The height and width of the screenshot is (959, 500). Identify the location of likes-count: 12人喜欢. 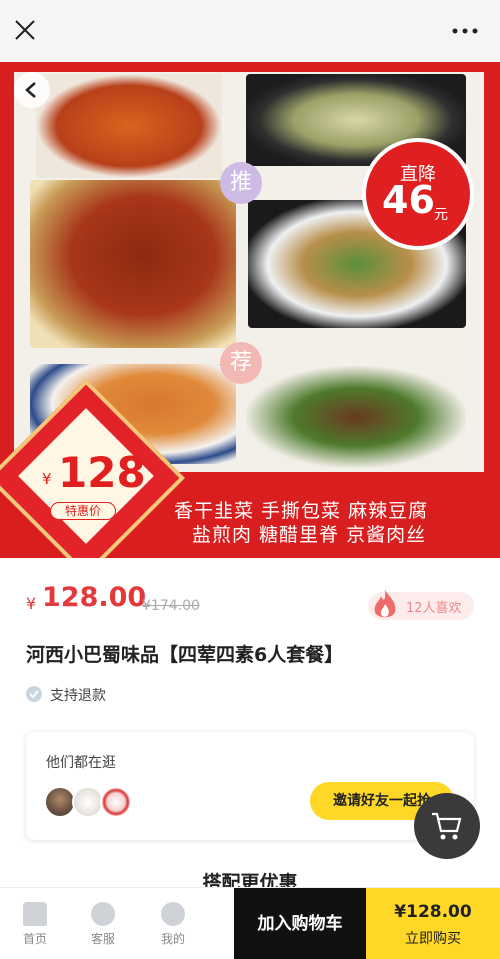
(434, 608).